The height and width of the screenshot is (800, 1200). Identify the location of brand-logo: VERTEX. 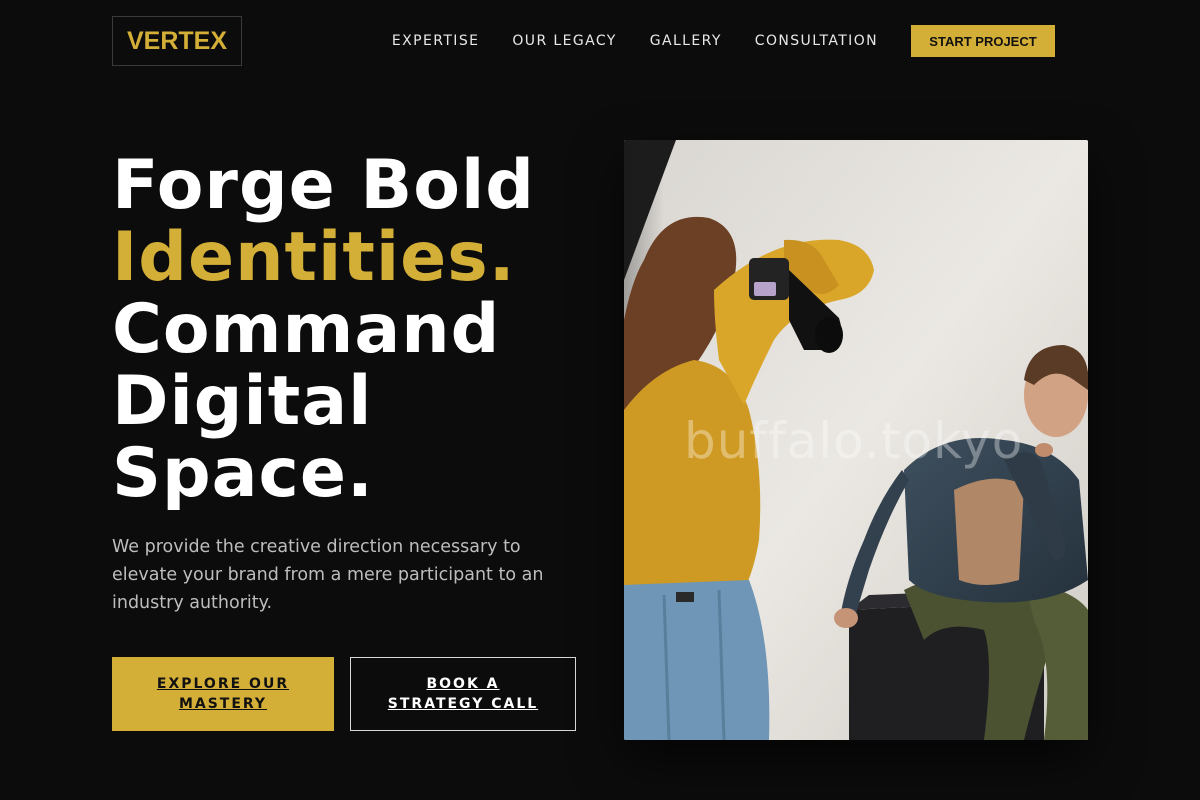
(177, 41).